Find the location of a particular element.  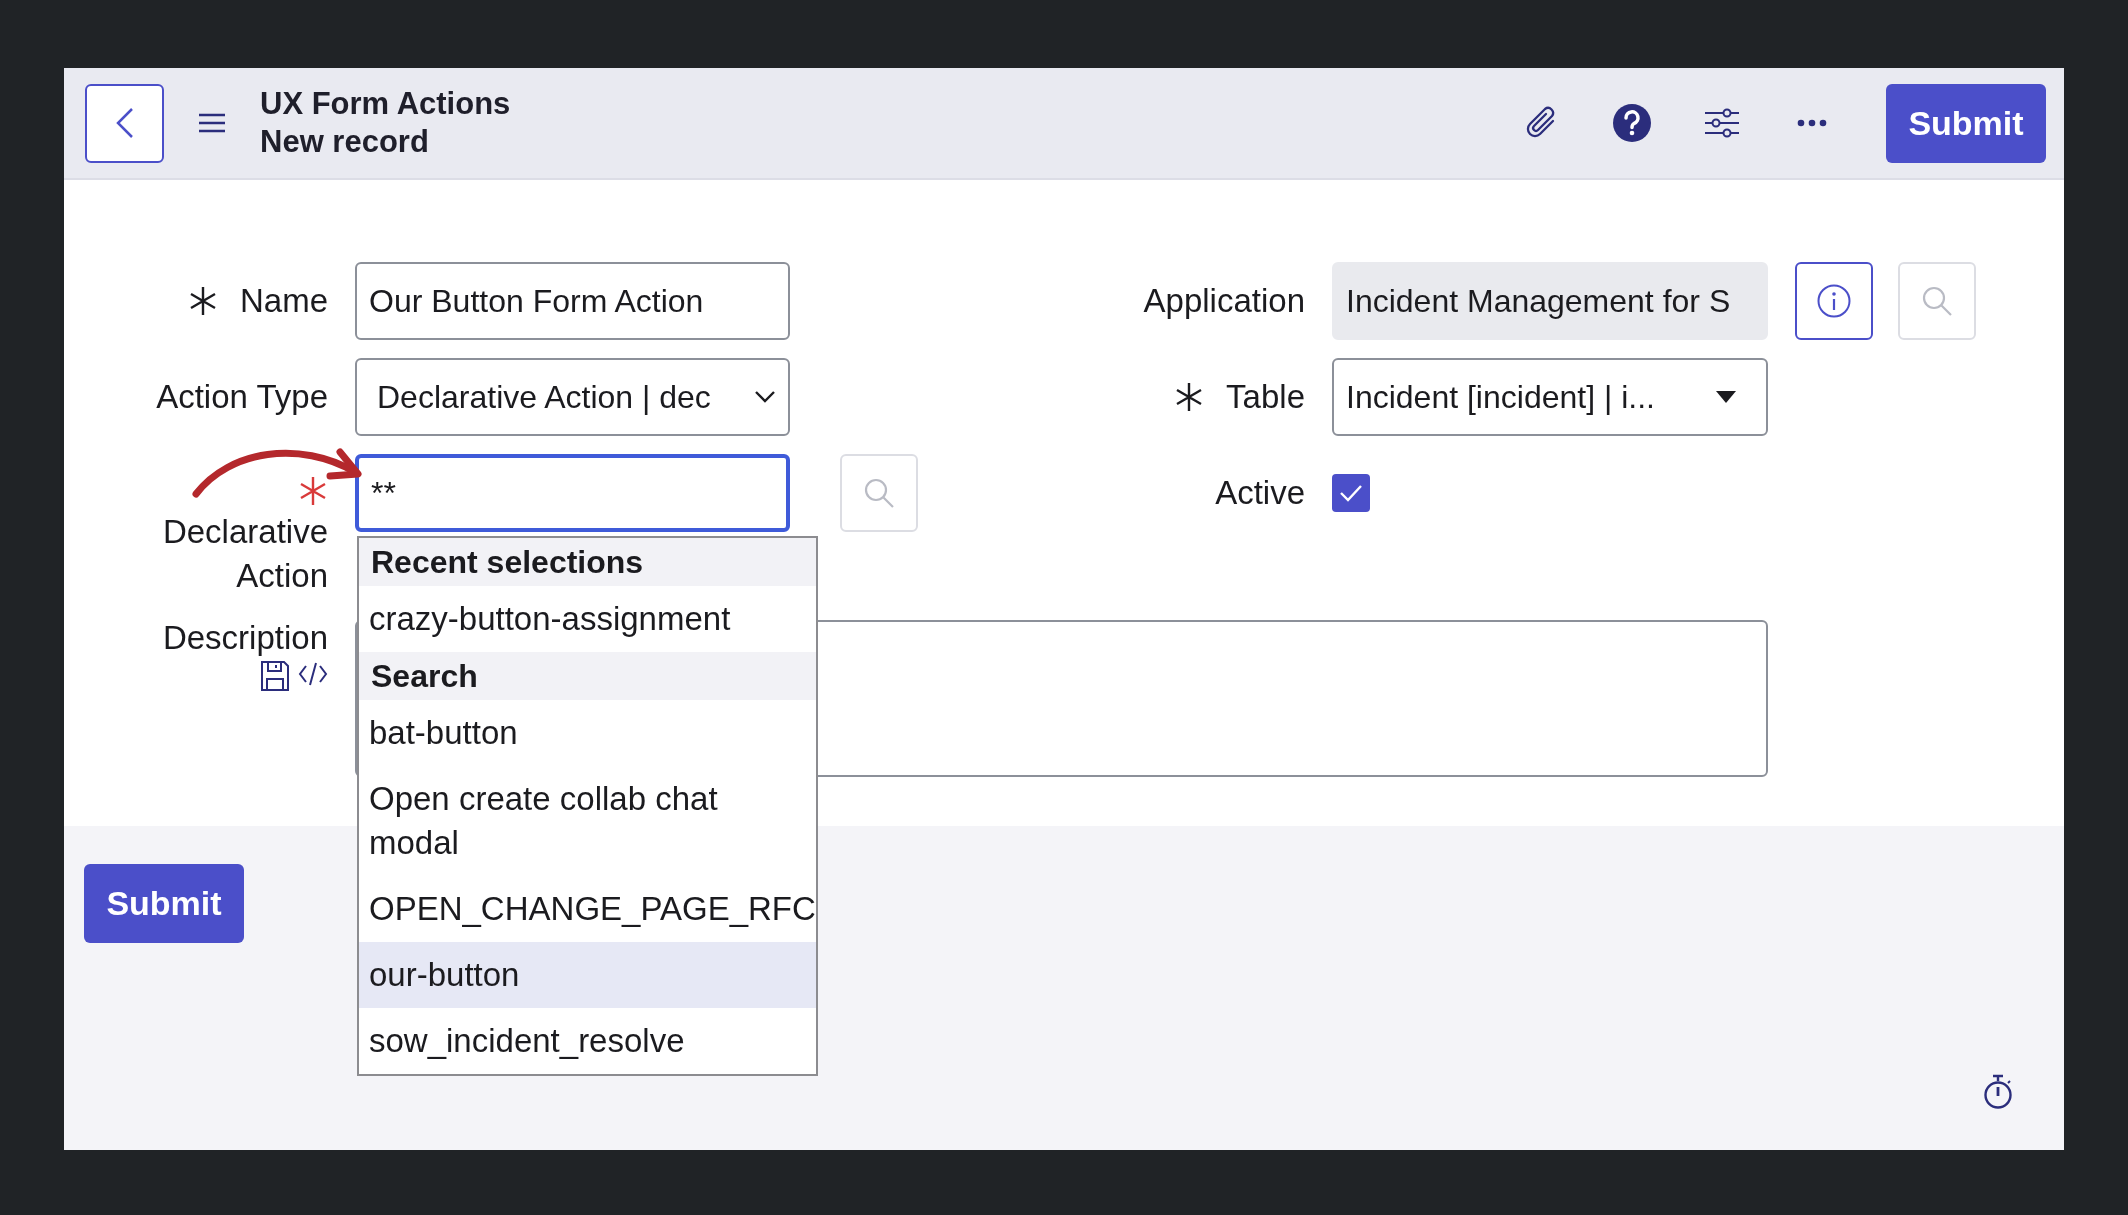

menu-icon is located at coordinates (212, 123).